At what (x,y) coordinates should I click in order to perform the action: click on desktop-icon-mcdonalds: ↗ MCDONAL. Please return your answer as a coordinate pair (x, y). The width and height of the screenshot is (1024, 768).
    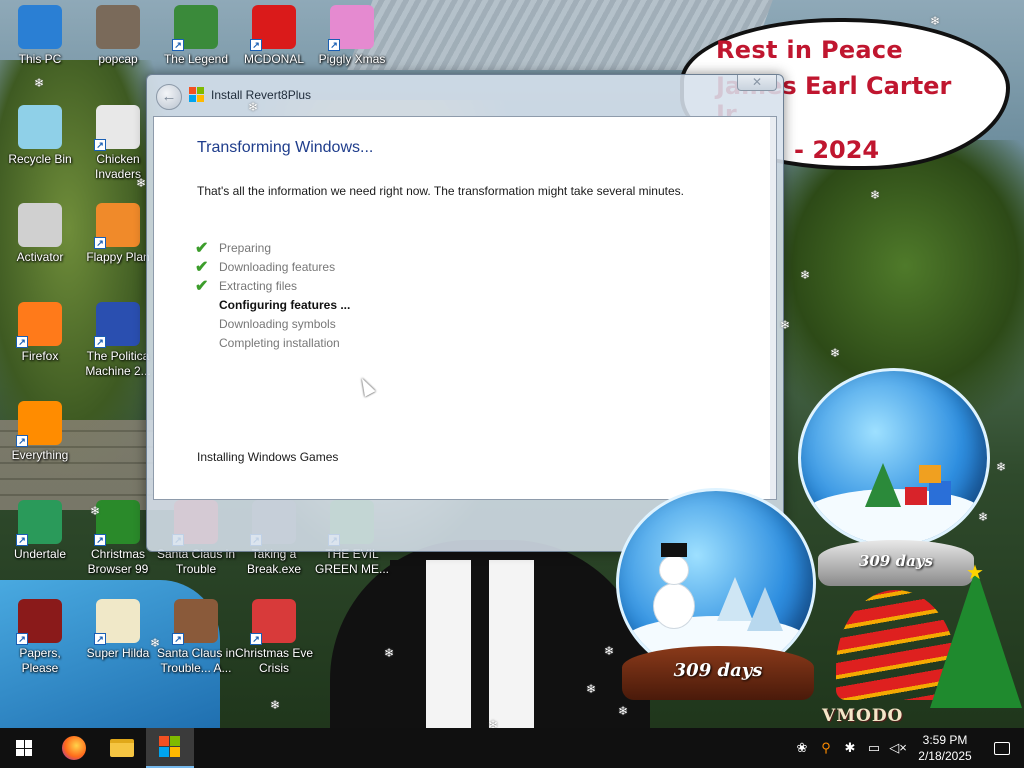
    Looking at the image, I should click on (274, 36).